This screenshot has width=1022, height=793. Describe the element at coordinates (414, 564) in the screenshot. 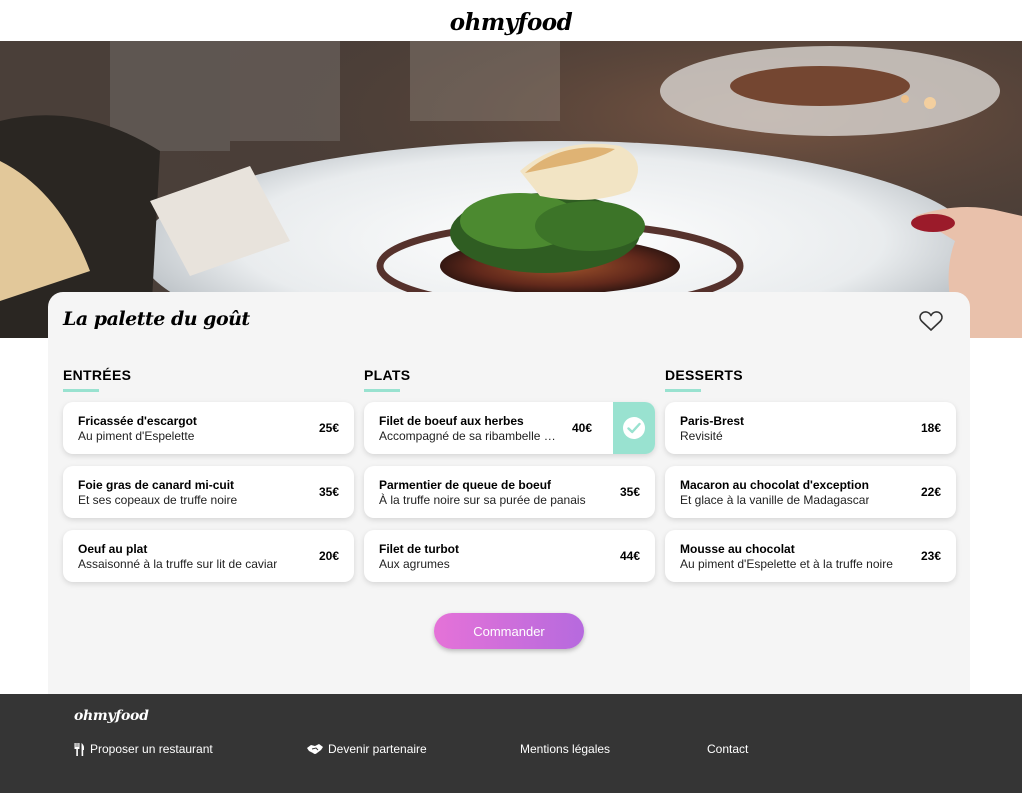

I see `dish-description: Aux agrumes` at that location.